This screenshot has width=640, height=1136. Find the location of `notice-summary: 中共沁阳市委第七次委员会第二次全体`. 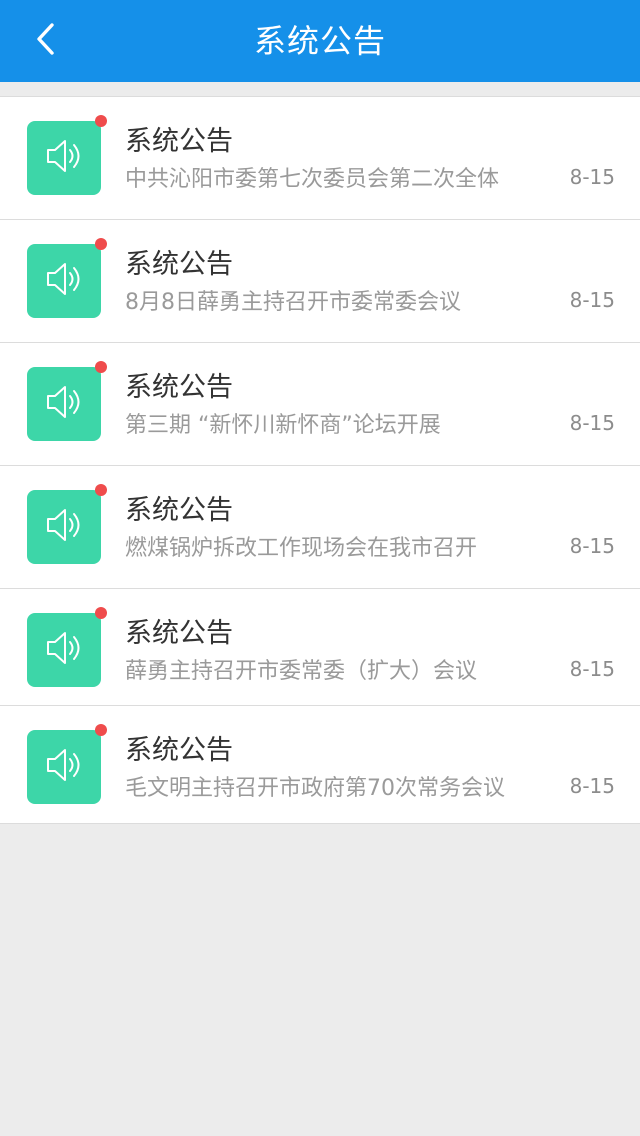

notice-summary: 中共沁阳市委第七次委员会第二次全体 is located at coordinates (312, 179).